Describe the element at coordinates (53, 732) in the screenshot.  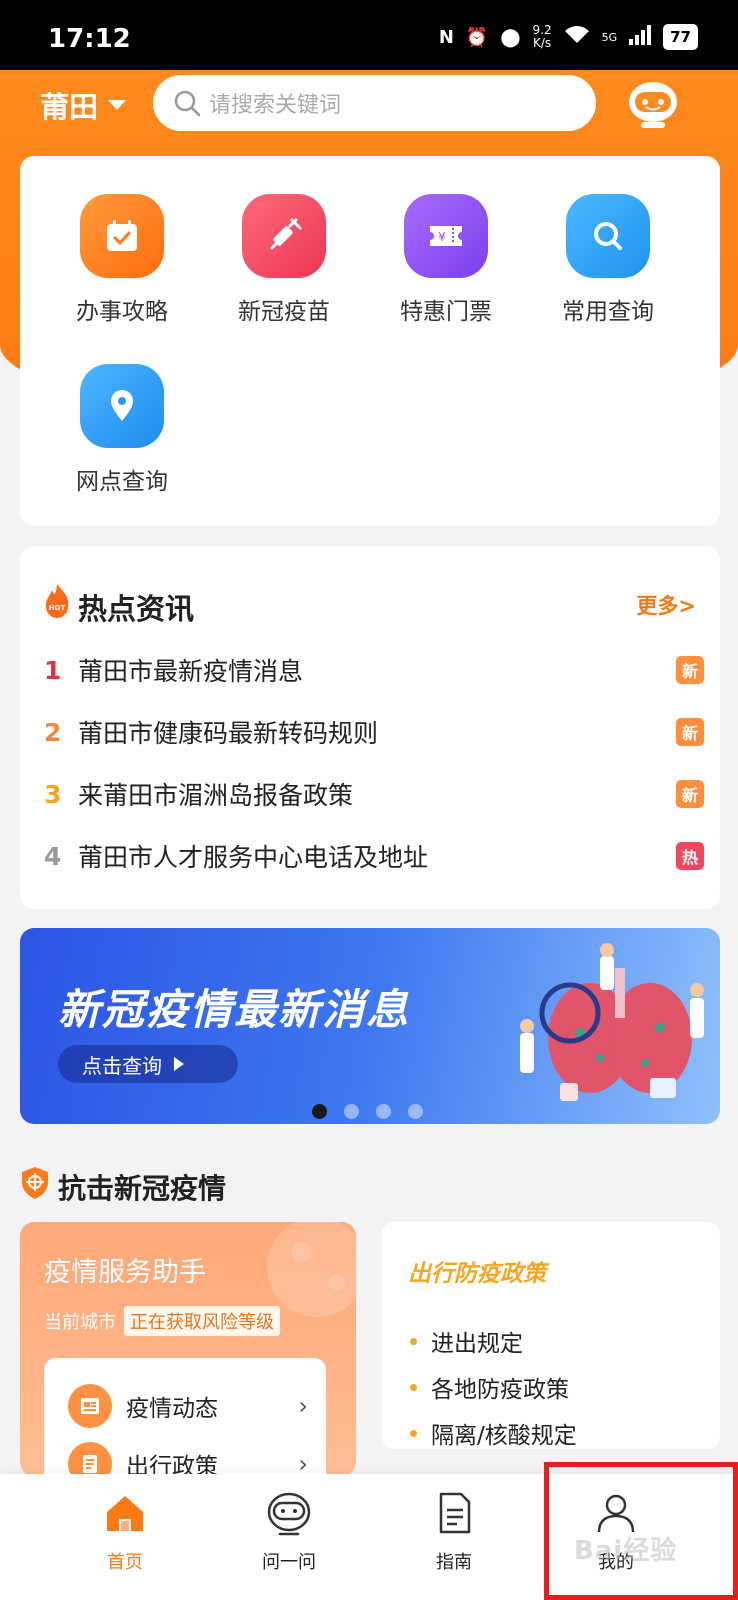
I see `news-rank: 2` at that location.